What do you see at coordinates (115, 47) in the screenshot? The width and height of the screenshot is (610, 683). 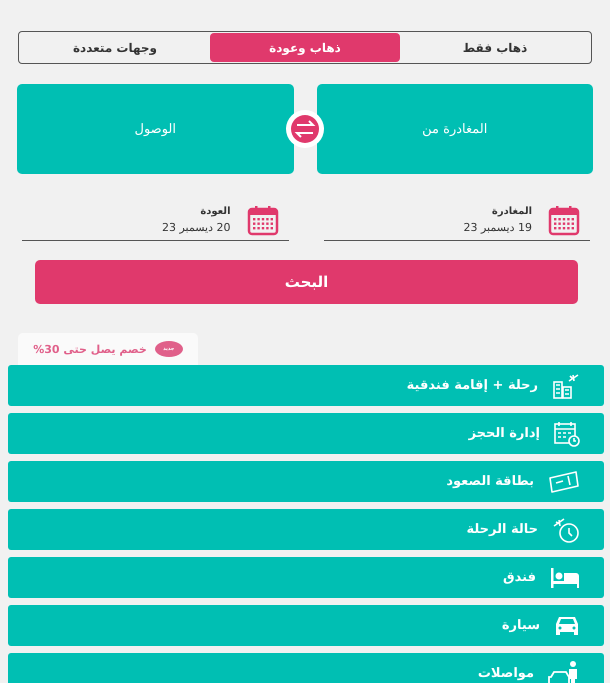 I see `trip-type-tab: وجهات متعددة` at bounding box center [115, 47].